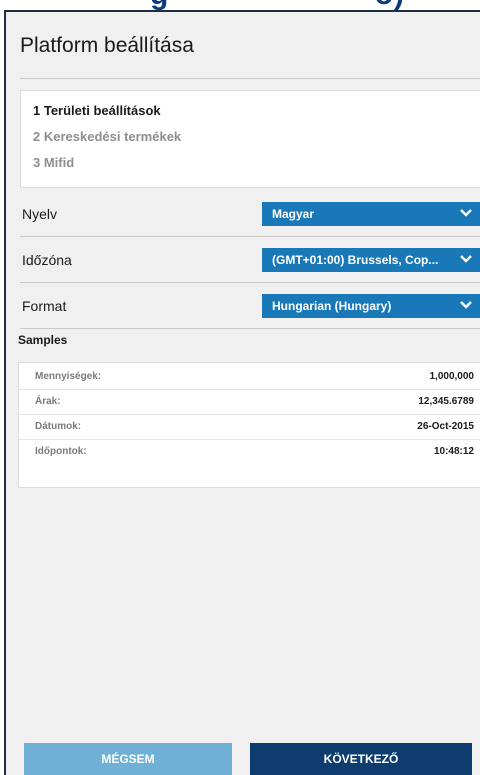 The height and width of the screenshot is (775, 480). What do you see at coordinates (453, 451) in the screenshot?
I see `sample-value: 10:48:12` at bounding box center [453, 451].